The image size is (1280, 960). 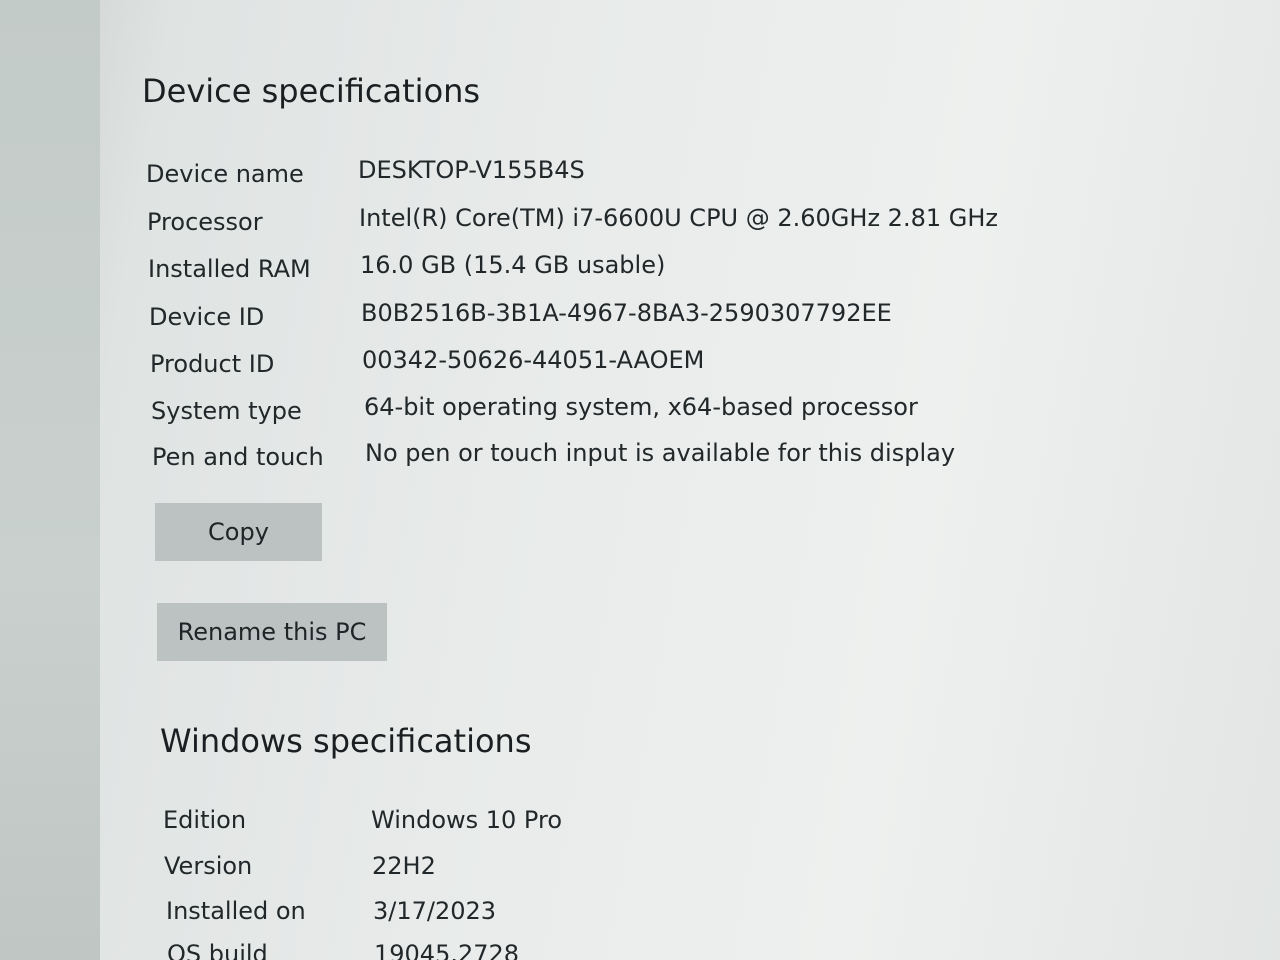 What do you see at coordinates (225, 174) in the screenshot?
I see `device-name-label: Device name` at bounding box center [225, 174].